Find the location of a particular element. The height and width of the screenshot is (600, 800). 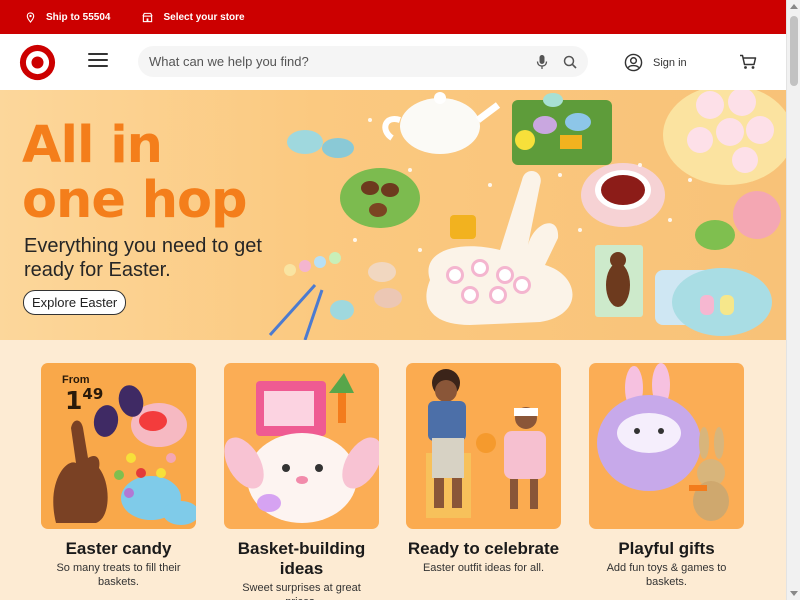

sign-in-label: Sign in is located at coordinates (670, 62).